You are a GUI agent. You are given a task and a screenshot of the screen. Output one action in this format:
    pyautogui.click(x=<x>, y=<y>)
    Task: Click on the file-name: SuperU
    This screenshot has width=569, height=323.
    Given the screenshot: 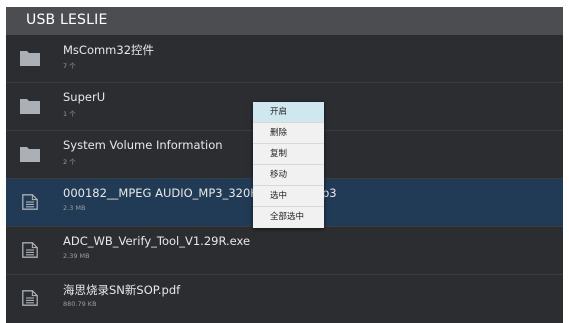 What is the action you would take?
    pyautogui.click(x=84, y=97)
    